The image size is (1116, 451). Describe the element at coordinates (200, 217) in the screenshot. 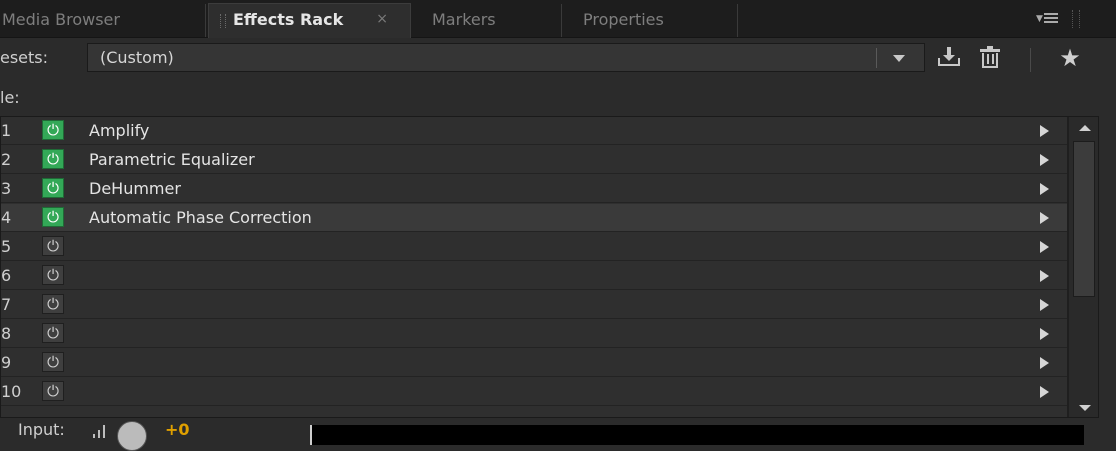

I see `effect-name: Automatic Phase Correction` at that location.